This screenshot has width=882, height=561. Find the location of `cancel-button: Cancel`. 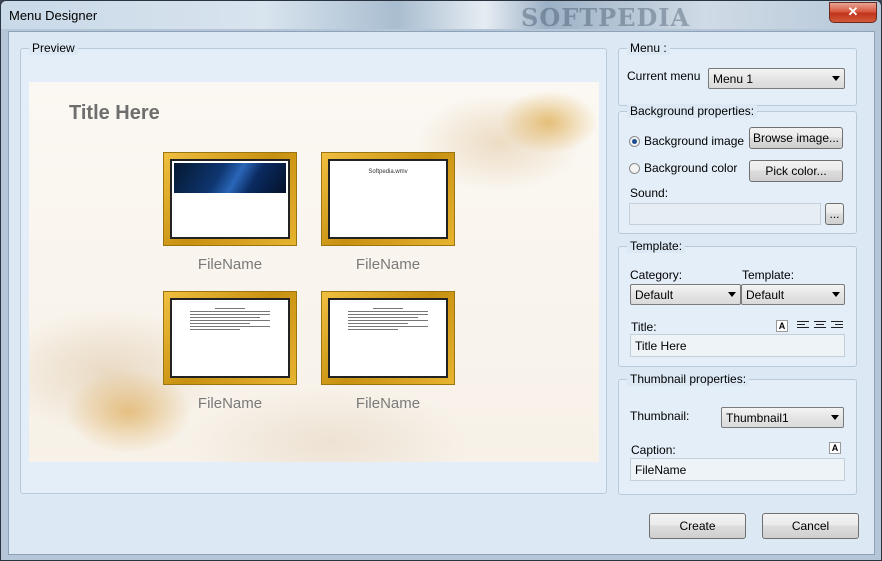

cancel-button: Cancel is located at coordinates (810, 526).